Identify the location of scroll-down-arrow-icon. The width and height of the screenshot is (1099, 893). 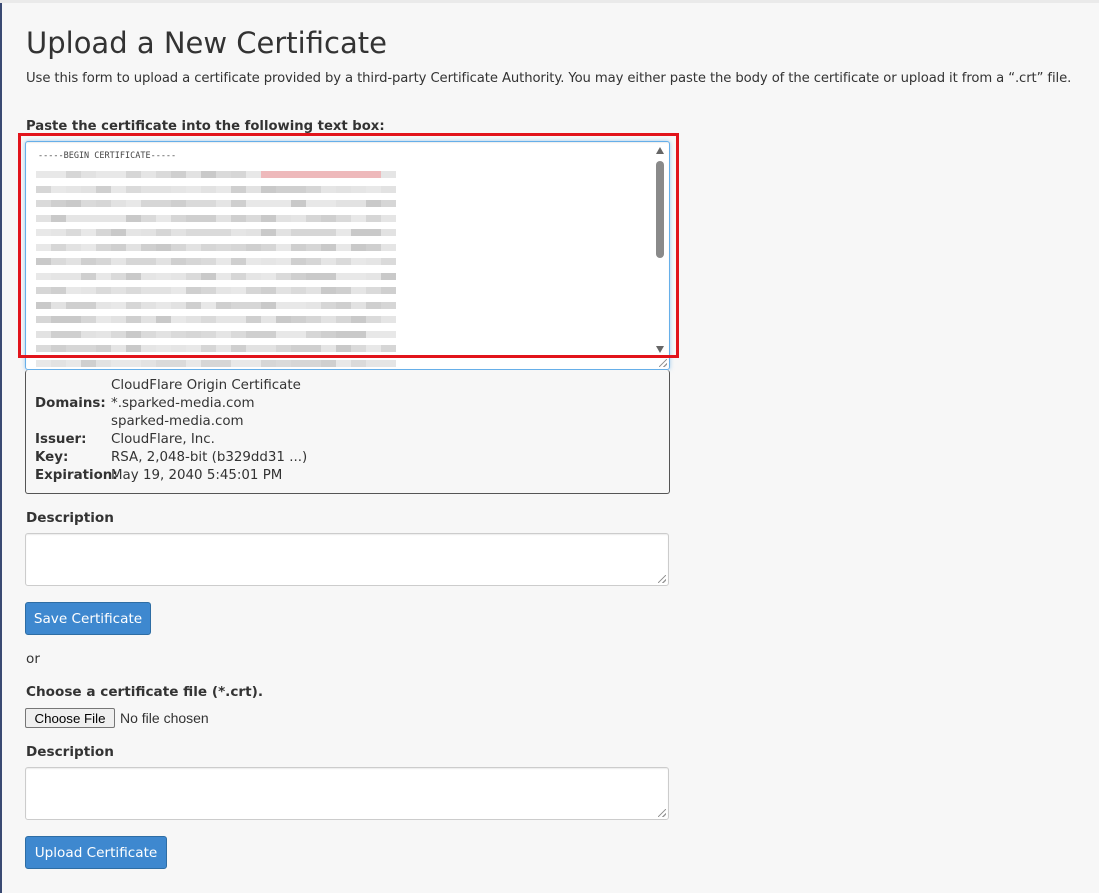
(660, 349).